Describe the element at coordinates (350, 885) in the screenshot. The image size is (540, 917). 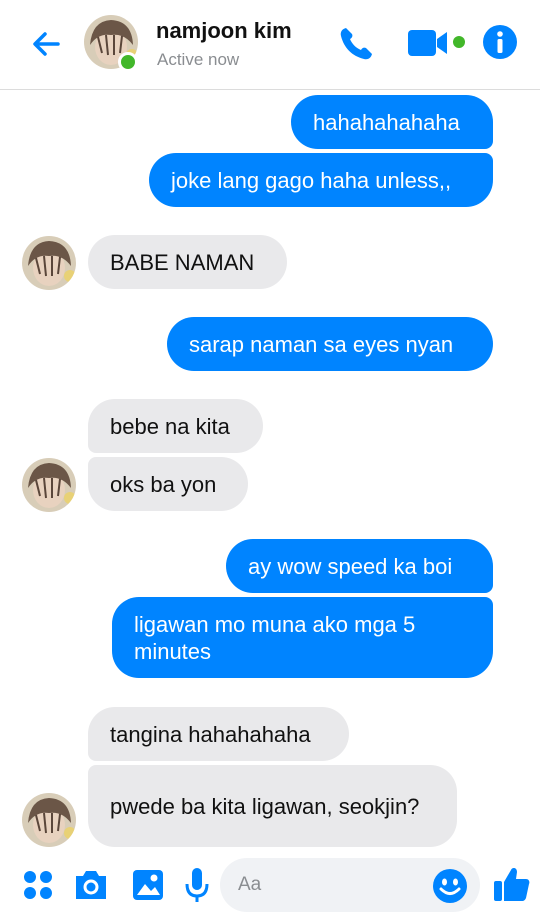
I see `message-input: Aa` at that location.